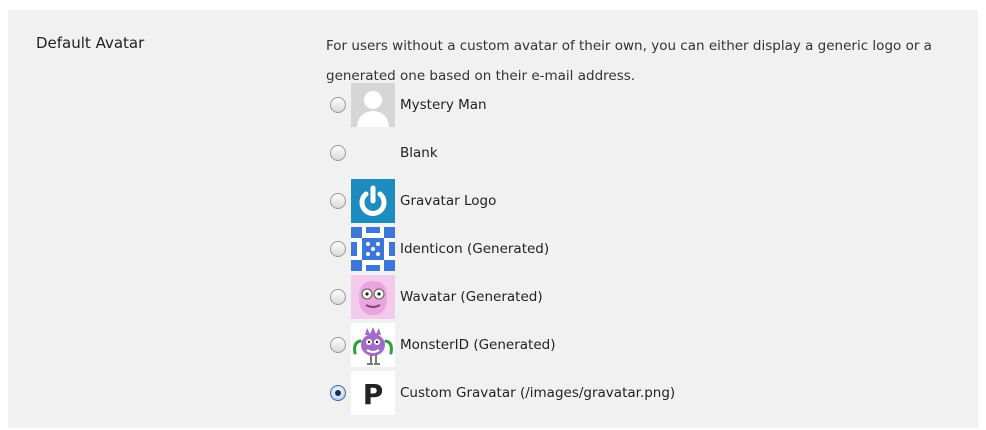 The width and height of the screenshot is (986, 430). Describe the element at coordinates (373, 296) in the screenshot. I see `wavatar-icon` at that location.